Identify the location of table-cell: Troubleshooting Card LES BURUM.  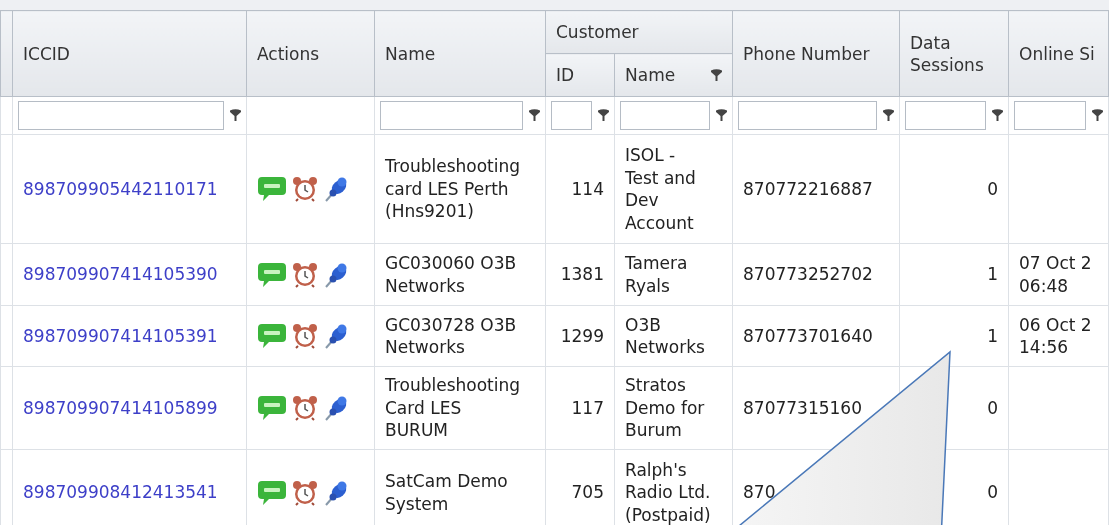
(453, 408).